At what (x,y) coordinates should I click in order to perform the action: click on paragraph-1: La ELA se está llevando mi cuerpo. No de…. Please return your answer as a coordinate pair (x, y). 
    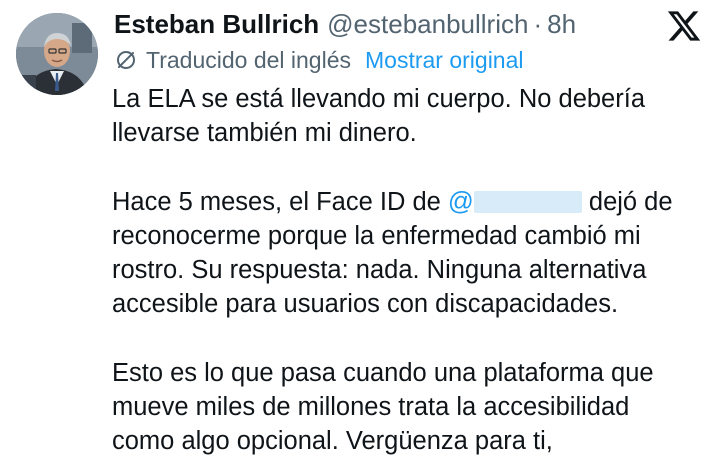
    Looking at the image, I should click on (412, 116).